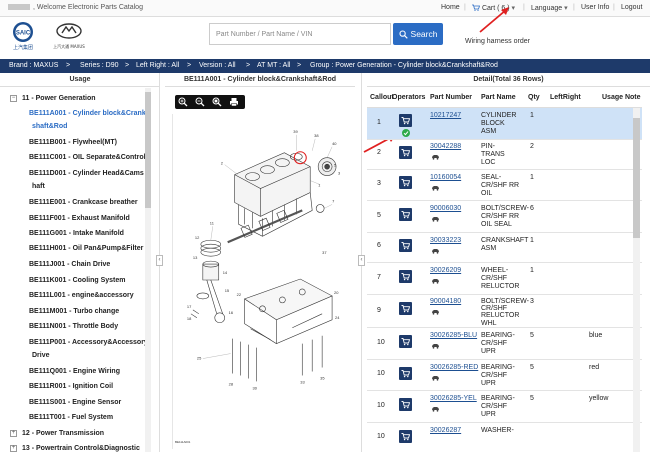 Image resolution: width=650 pixels, height=452 pixels. I want to click on search-input: Part Number / Part Name / VIN, so click(300, 34).